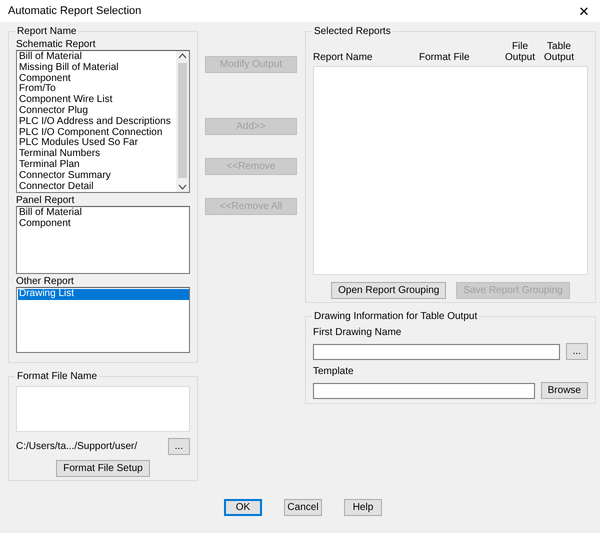 This screenshot has height=533, width=600. What do you see at coordinates (97, 122) in the screenshot?
I see `list-item: PLC I/O Address and Descriptions` at bounding box center [97, 122].